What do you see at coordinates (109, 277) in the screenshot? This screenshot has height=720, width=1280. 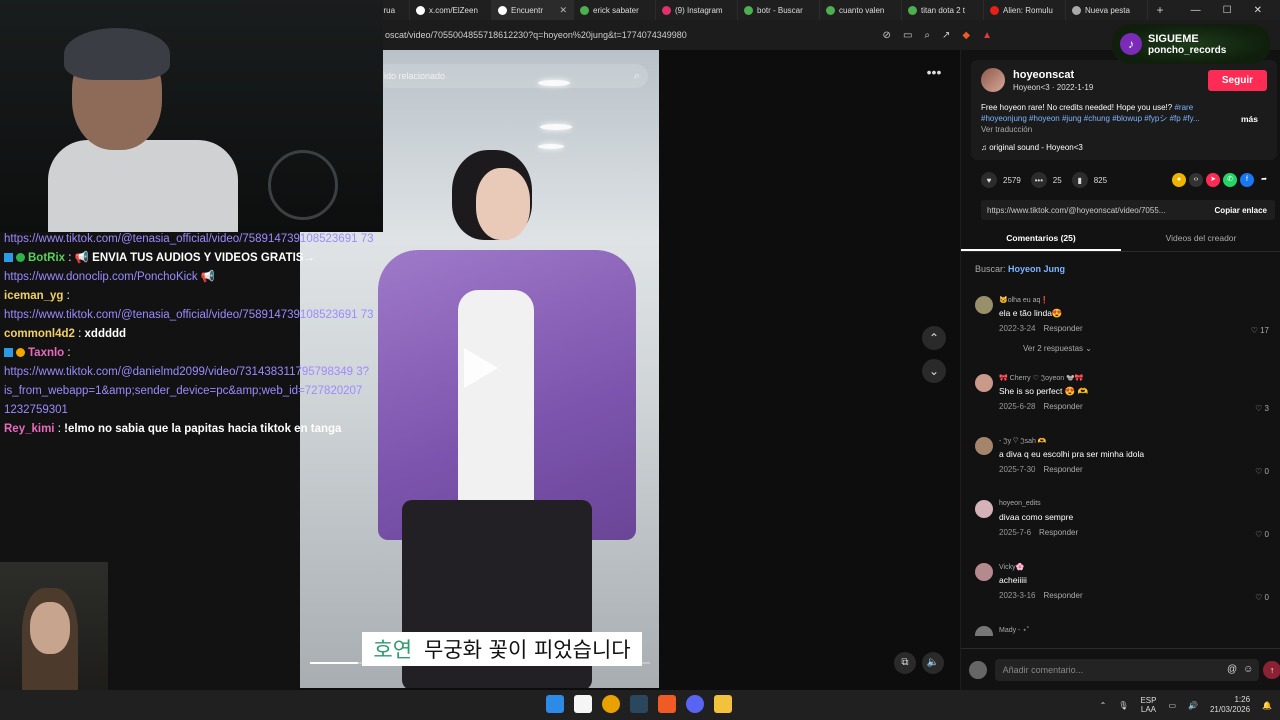 I see `chat-link: https://www.donoclip.com/PonchoKick 📢` at bounding box center [109, 277].